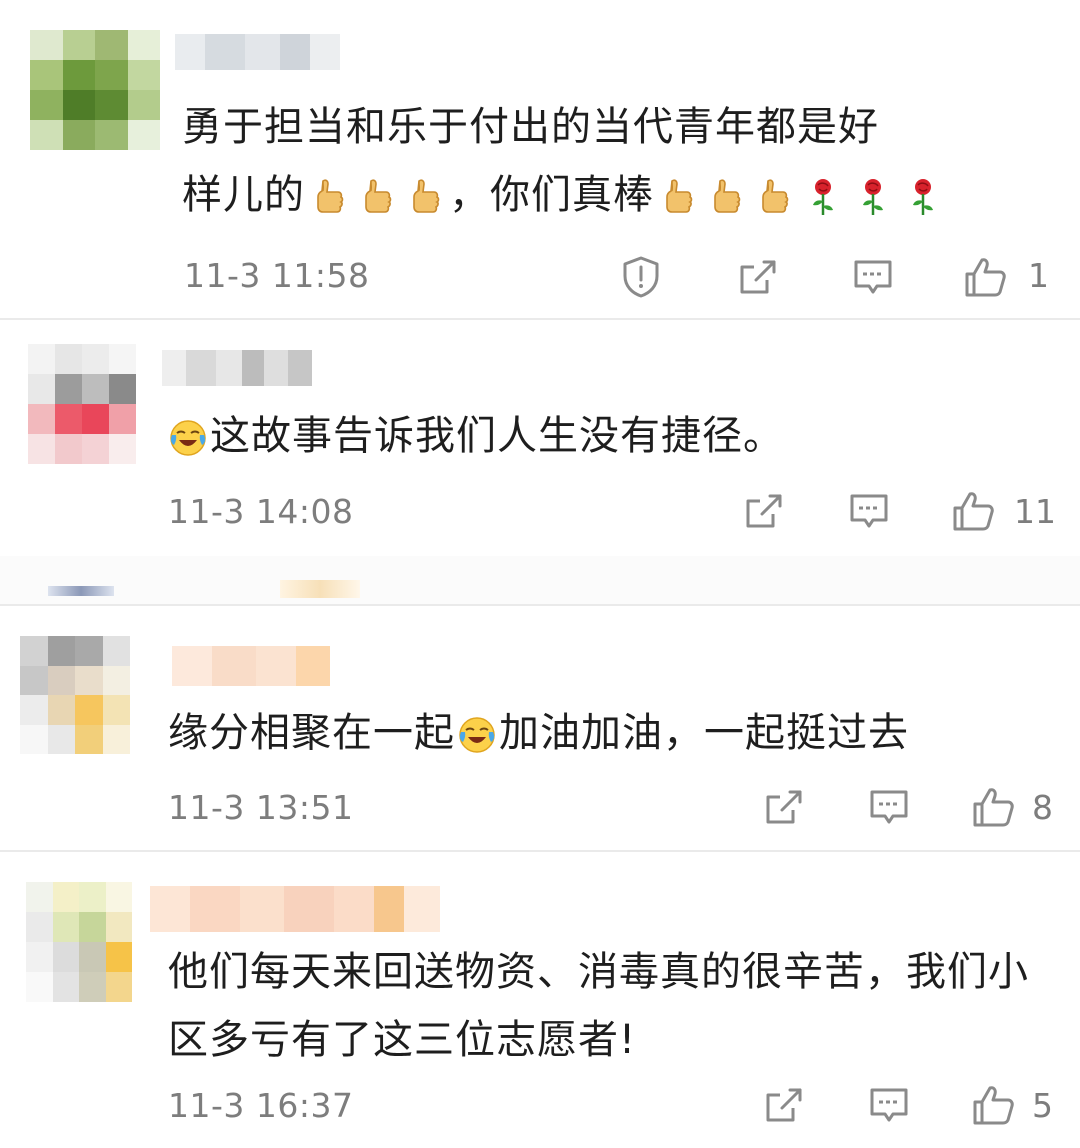 This screenshot has width=1080, height=1148. Describe the element at coordinates (1042, 1105) in the screenshot. I see `like-count: 5` at that location.